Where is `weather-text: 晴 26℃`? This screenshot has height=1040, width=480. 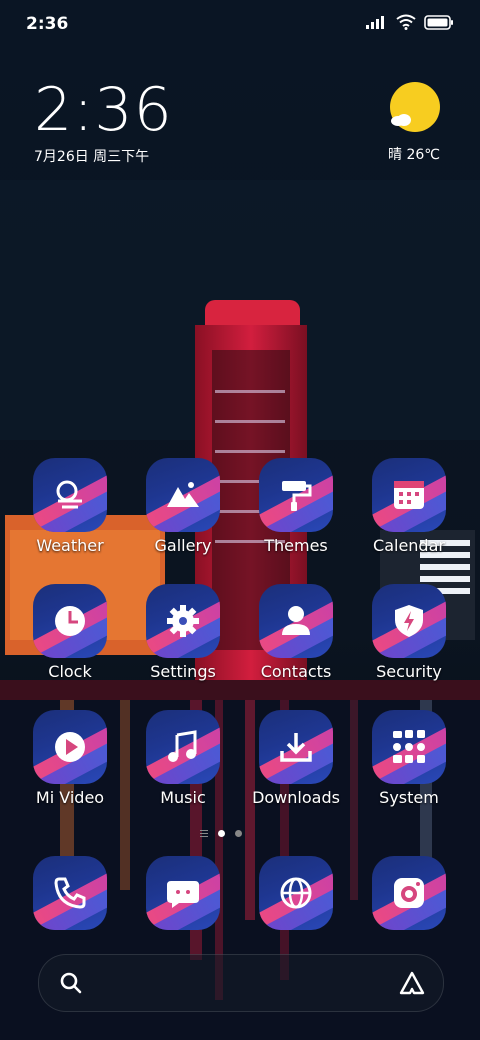 weather-text: 晴 26℃ is located at coordinates (414, 155).